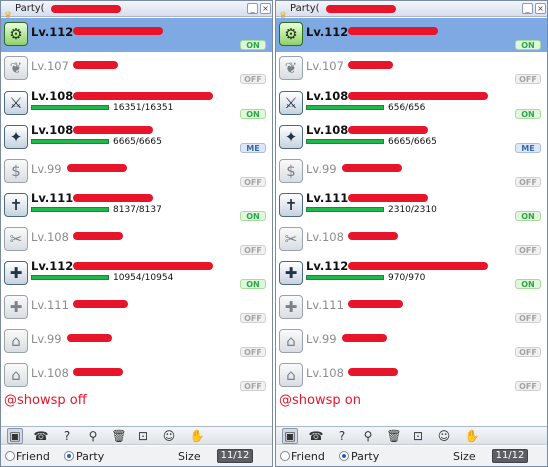  I want to click on sorcerer-icon: ✦, so click(291, 137).